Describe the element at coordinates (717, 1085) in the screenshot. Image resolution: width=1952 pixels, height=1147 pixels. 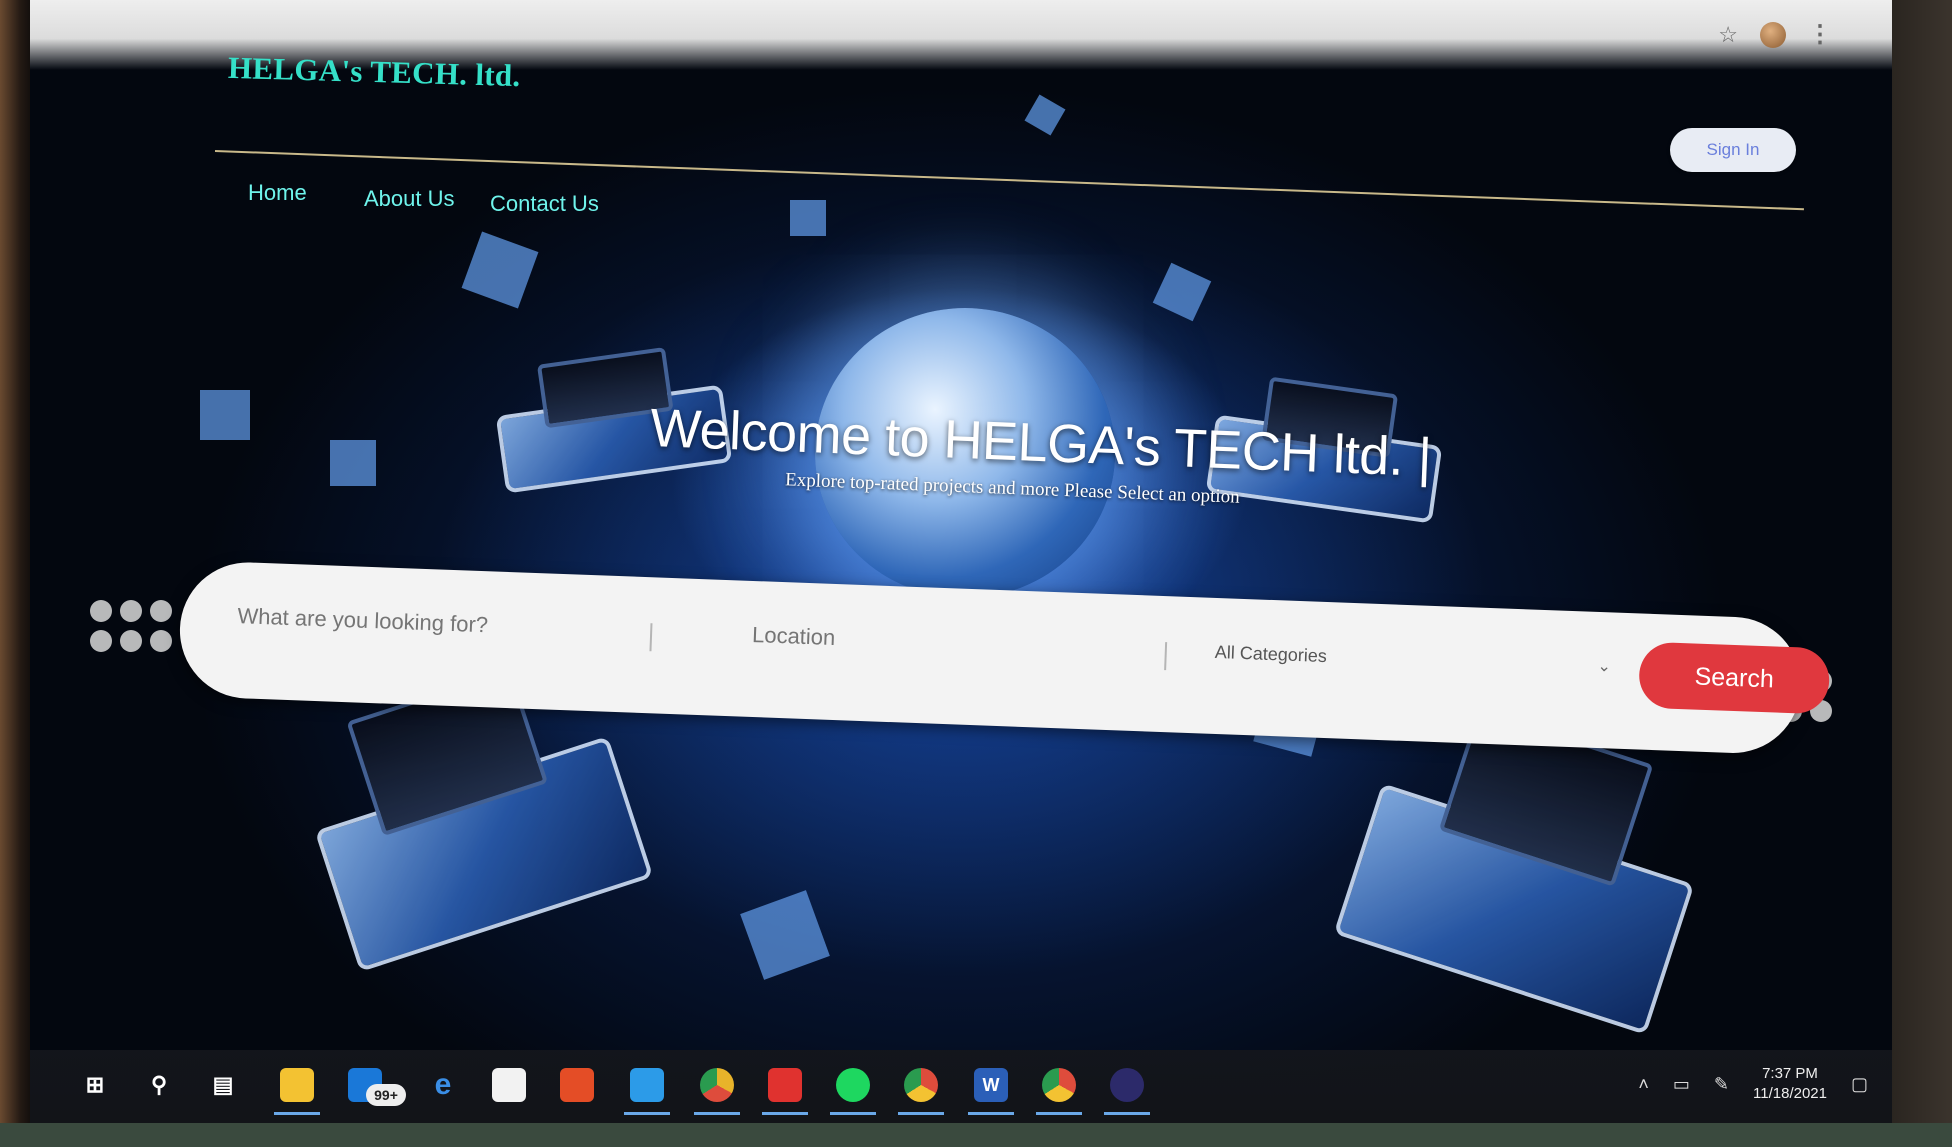
I see `chrome-canary-icon` at that location.